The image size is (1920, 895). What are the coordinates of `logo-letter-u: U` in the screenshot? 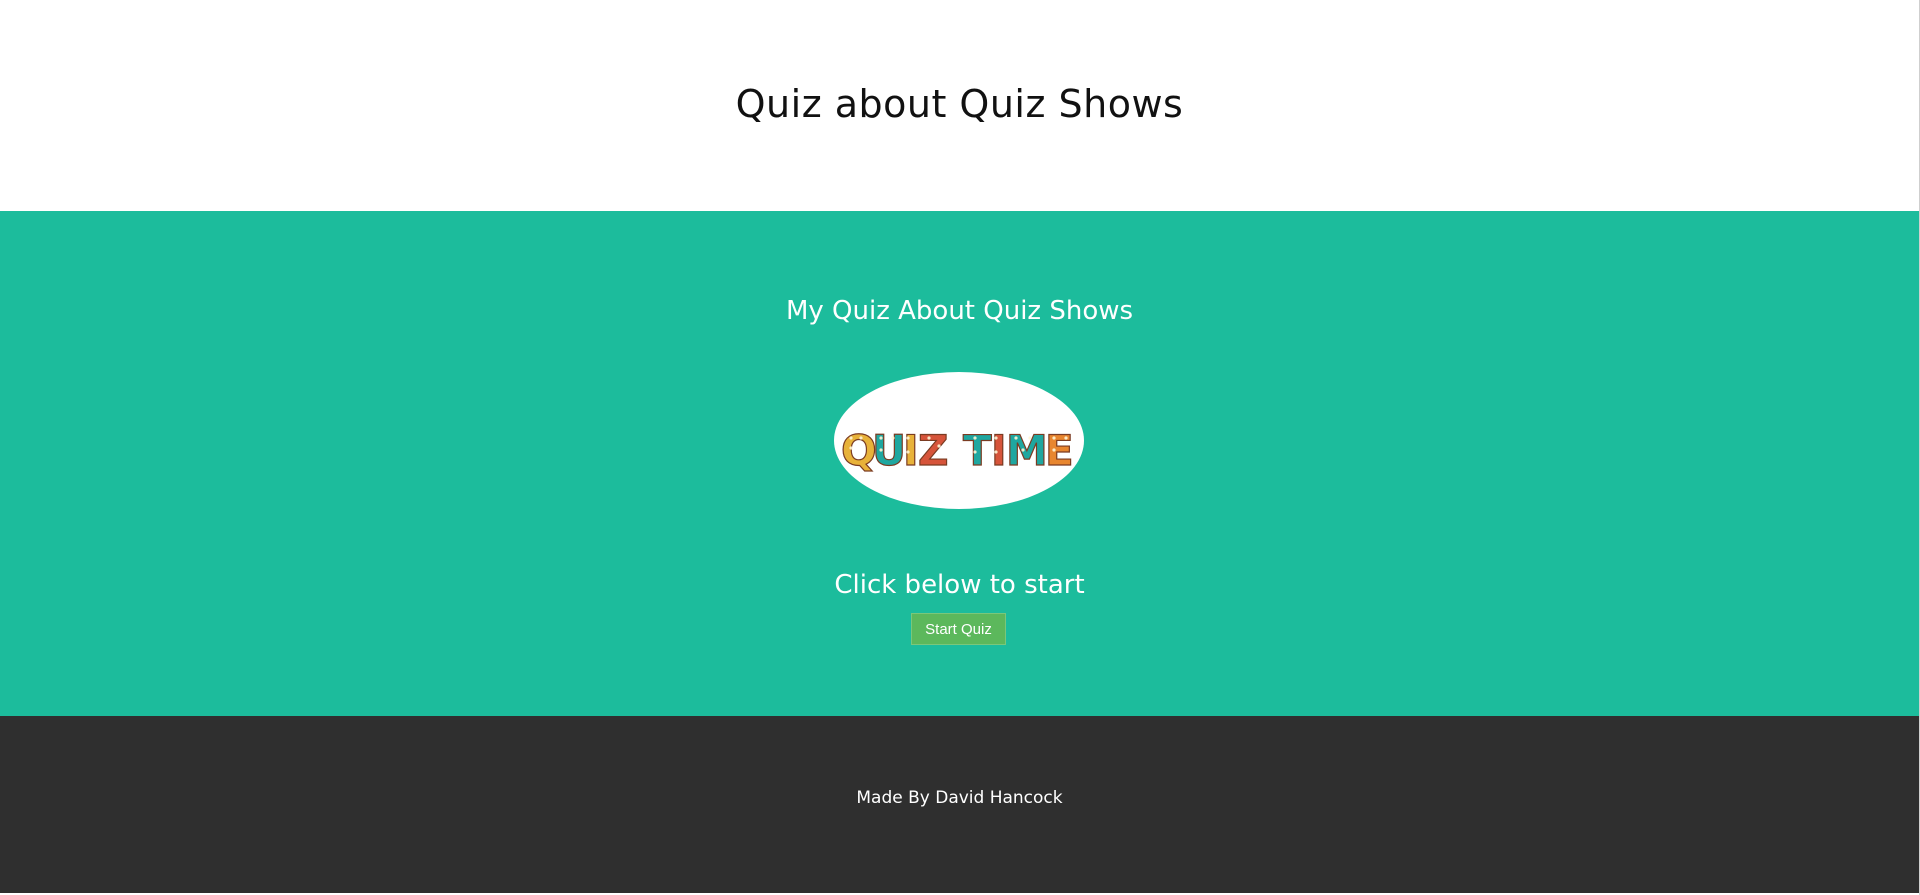 It's located at (889, 450).